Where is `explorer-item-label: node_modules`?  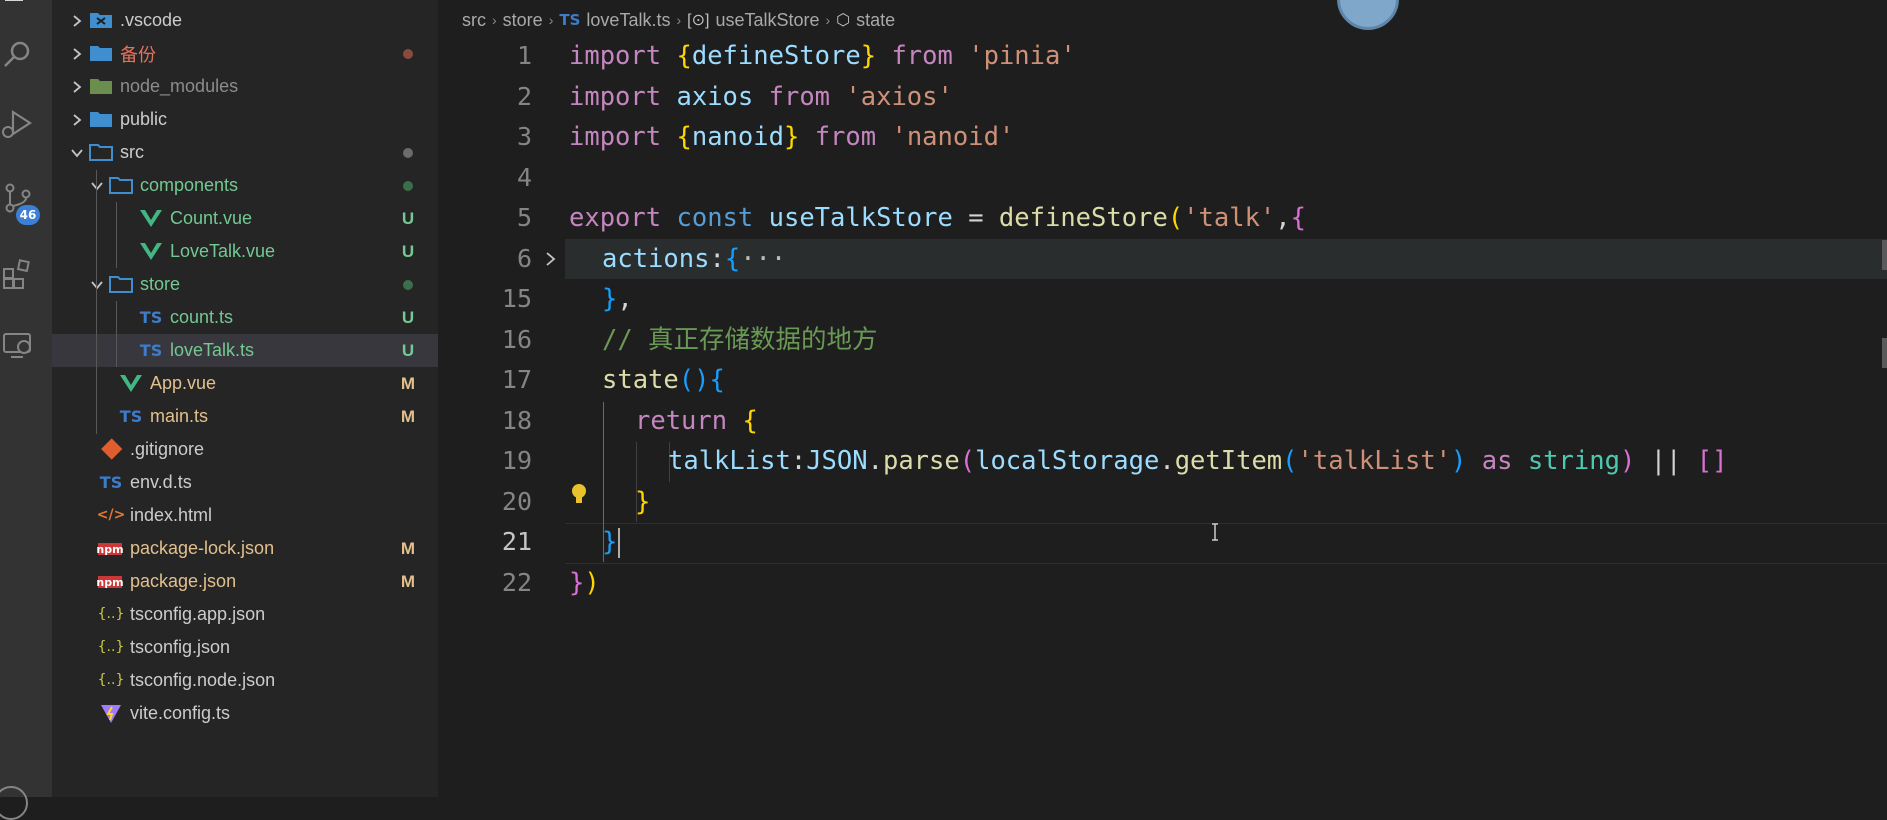
explorer-item-label: node_modules is located at coordinates (179, 86).